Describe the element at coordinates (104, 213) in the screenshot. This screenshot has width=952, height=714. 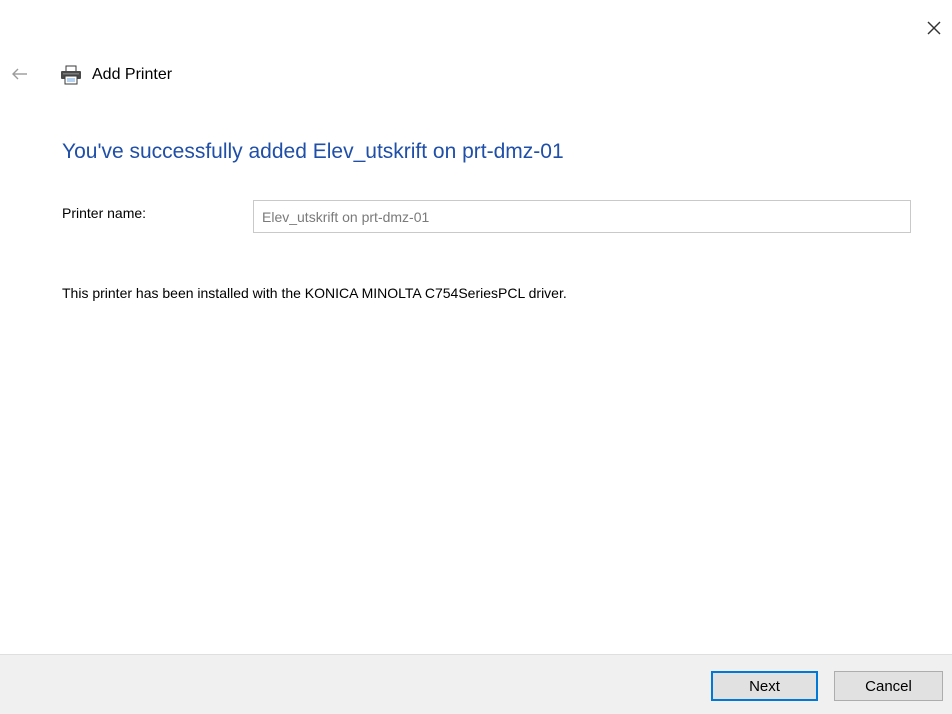
I see `printer-name-label: Printer name:` at that location.